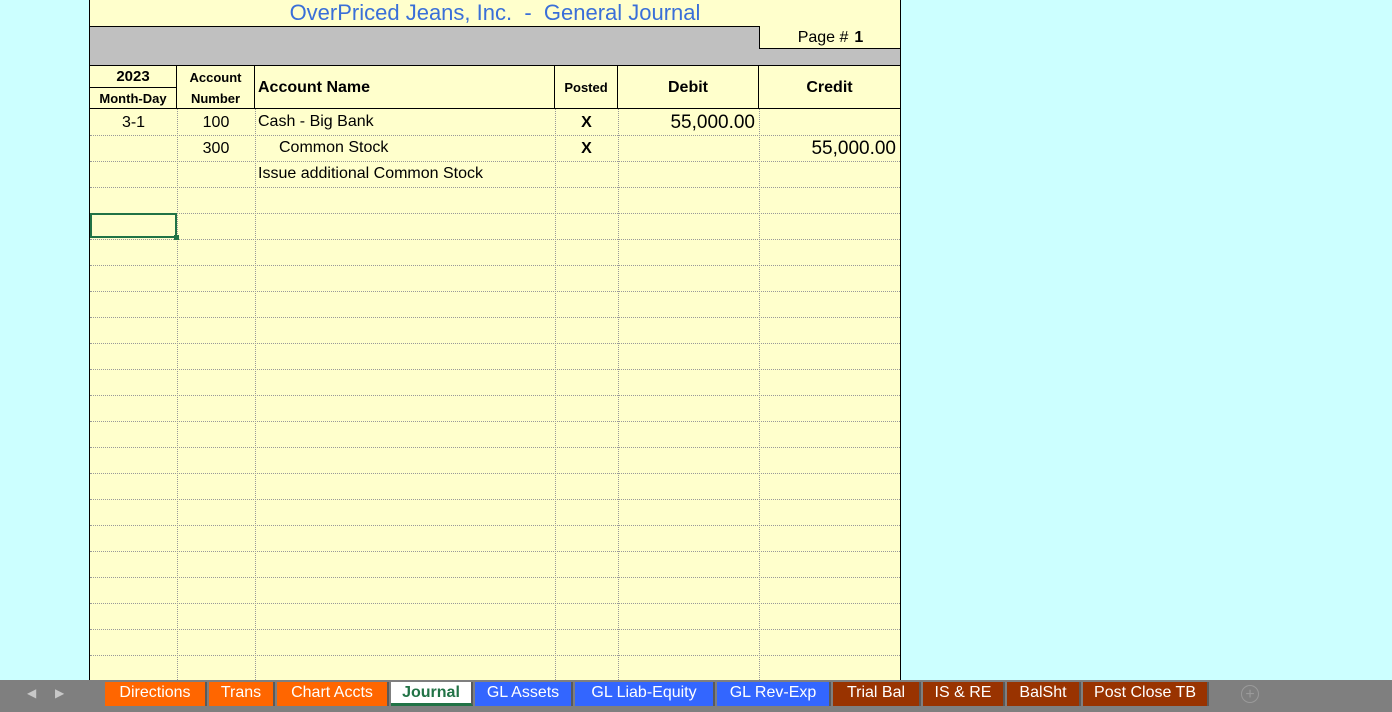  I want to click on year-header: 2023, so click(133, 77).